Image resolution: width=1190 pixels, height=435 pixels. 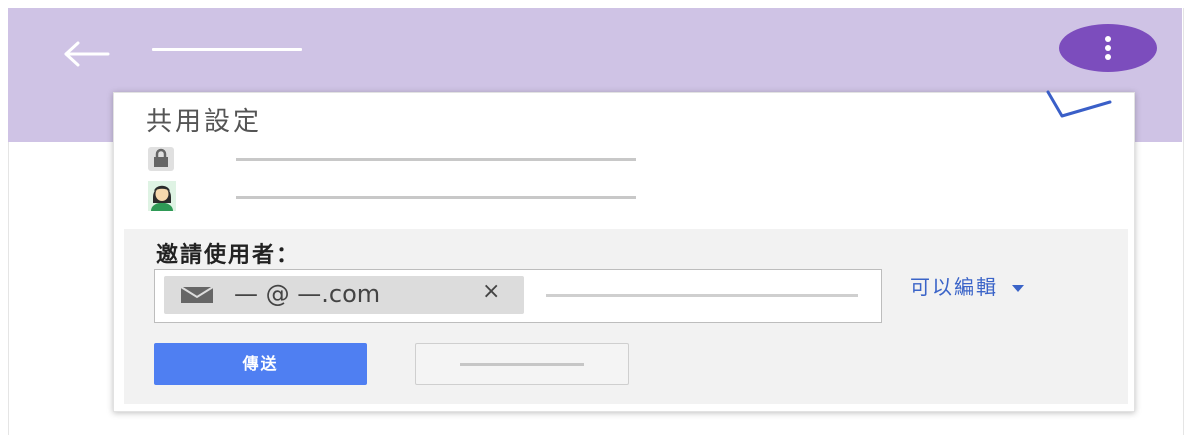 What do you see at coordinates (204, 122) in the screenshot?
I see `dialog-title: 共用設定` at bounding box center [204, 122].